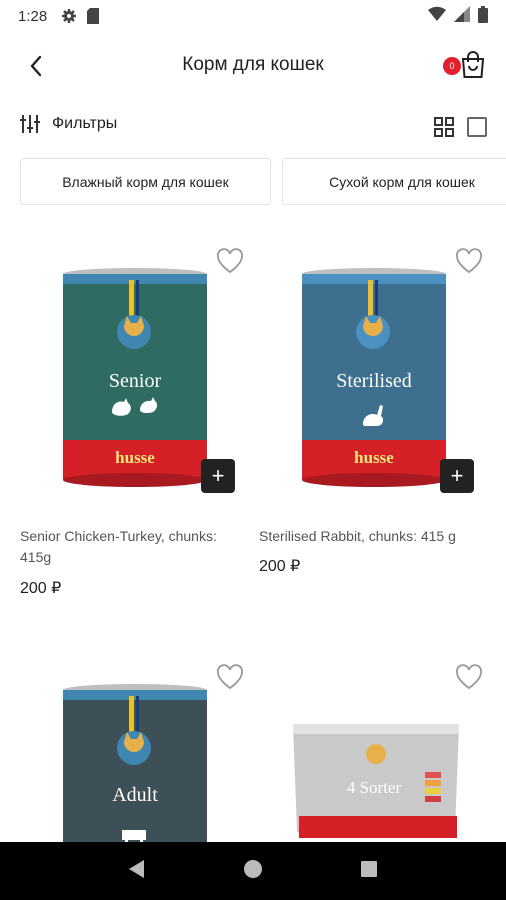 The image size is (506, 900). I want to click on can-label: Adult, so click(135, 795).